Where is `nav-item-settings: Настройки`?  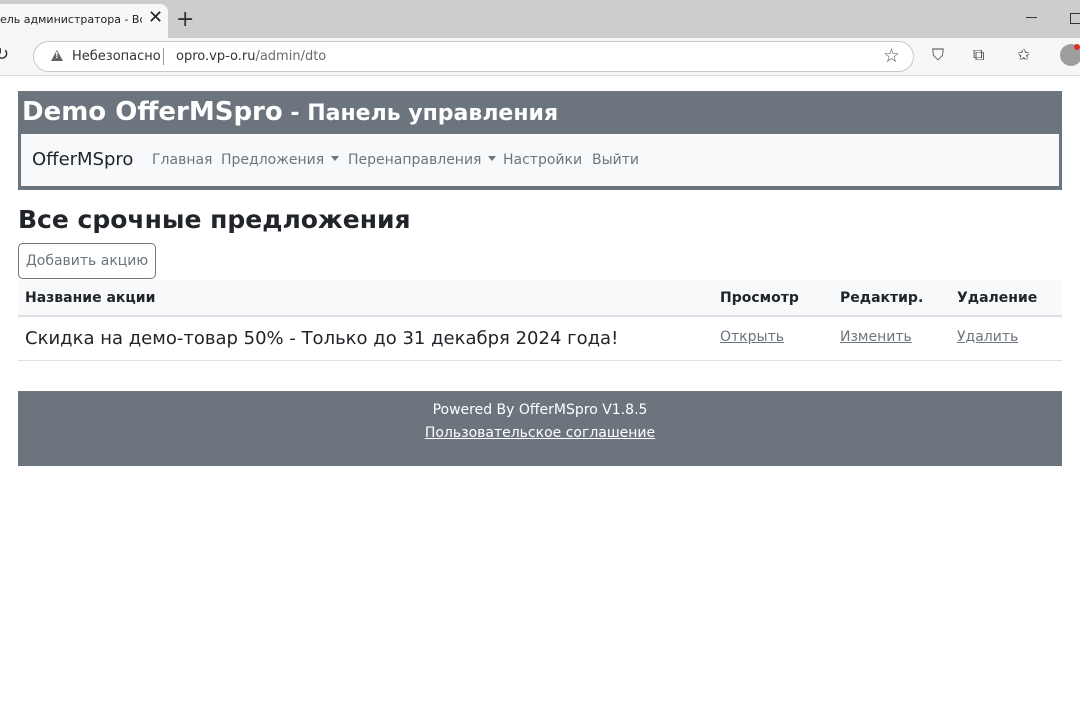 nav-item-settings: Настройки is located at coordinates (542, 160).